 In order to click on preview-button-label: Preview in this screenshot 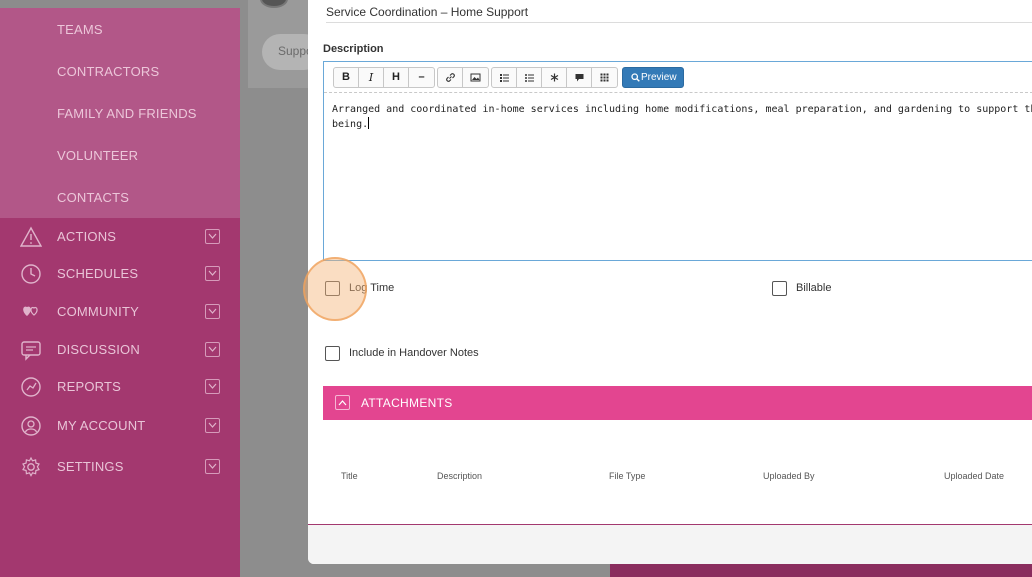, I will do `click(659, 77)`.